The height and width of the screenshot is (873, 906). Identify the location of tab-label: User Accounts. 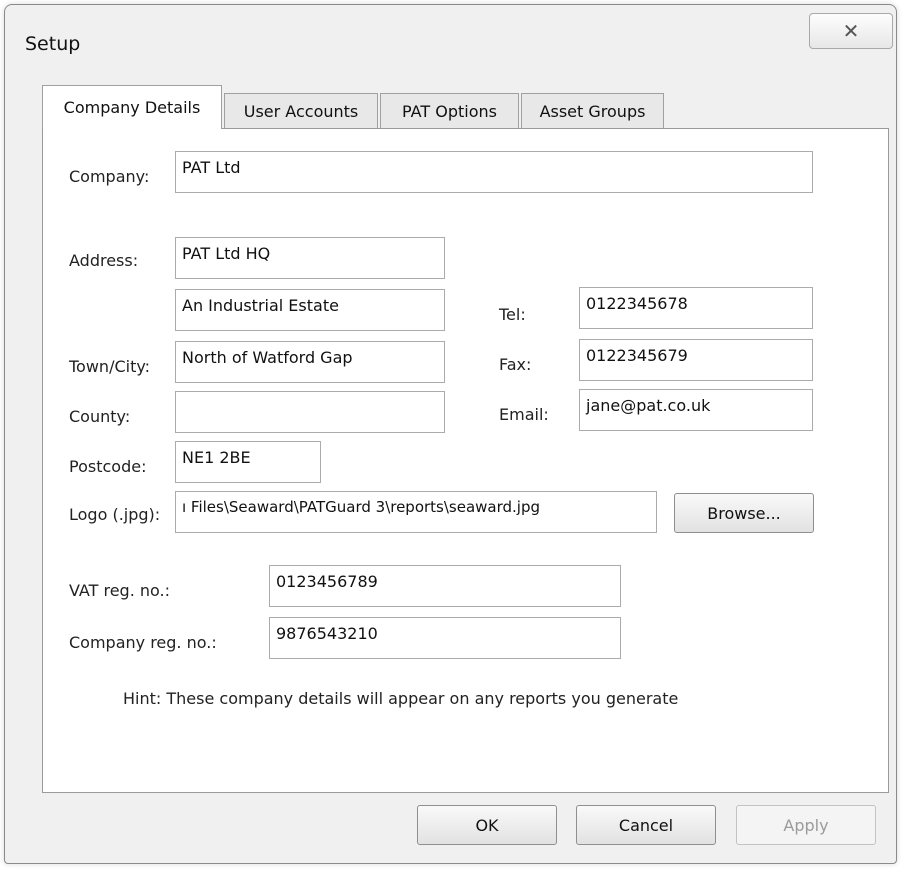
(301, 111).